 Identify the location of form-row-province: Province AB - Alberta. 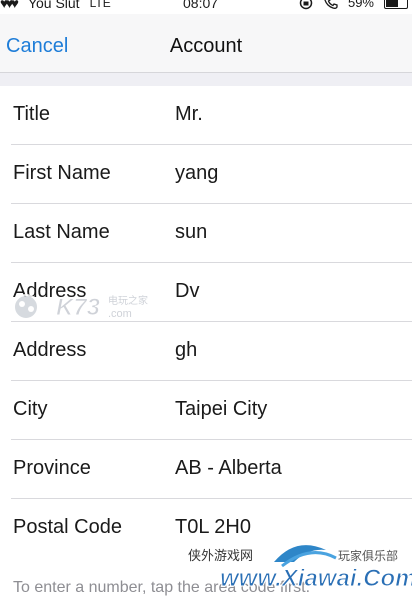
(211, 469).